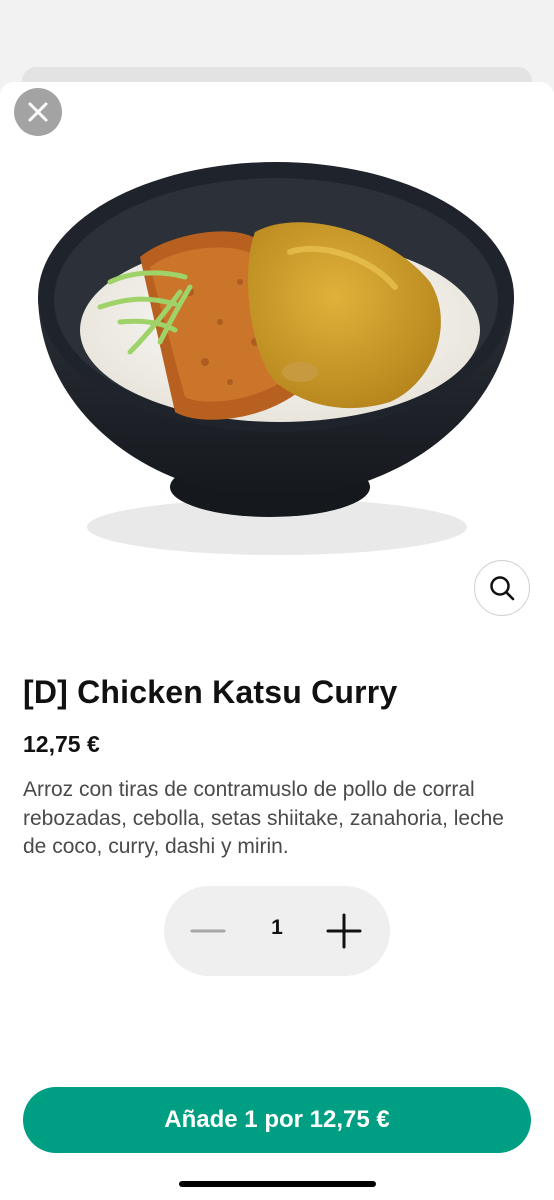 This screenshot has width=554, height=1200. I want to click on zoom-image-button, so click(502, 588).